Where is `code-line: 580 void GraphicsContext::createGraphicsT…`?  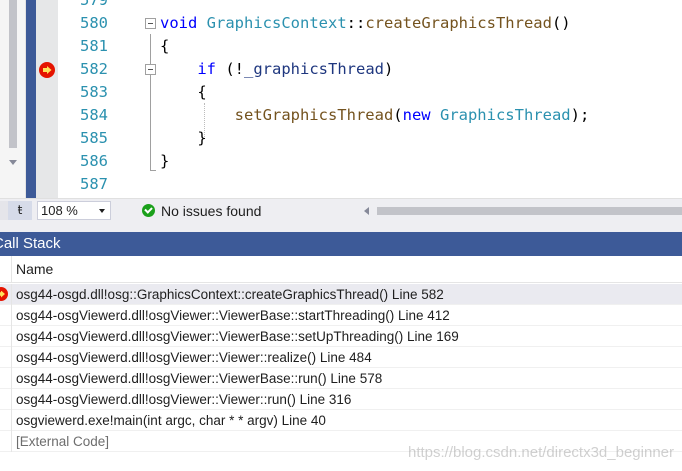 code-line: 580 void GraphicsContext::createGraphicsT… is located at coordinates (370, 23).